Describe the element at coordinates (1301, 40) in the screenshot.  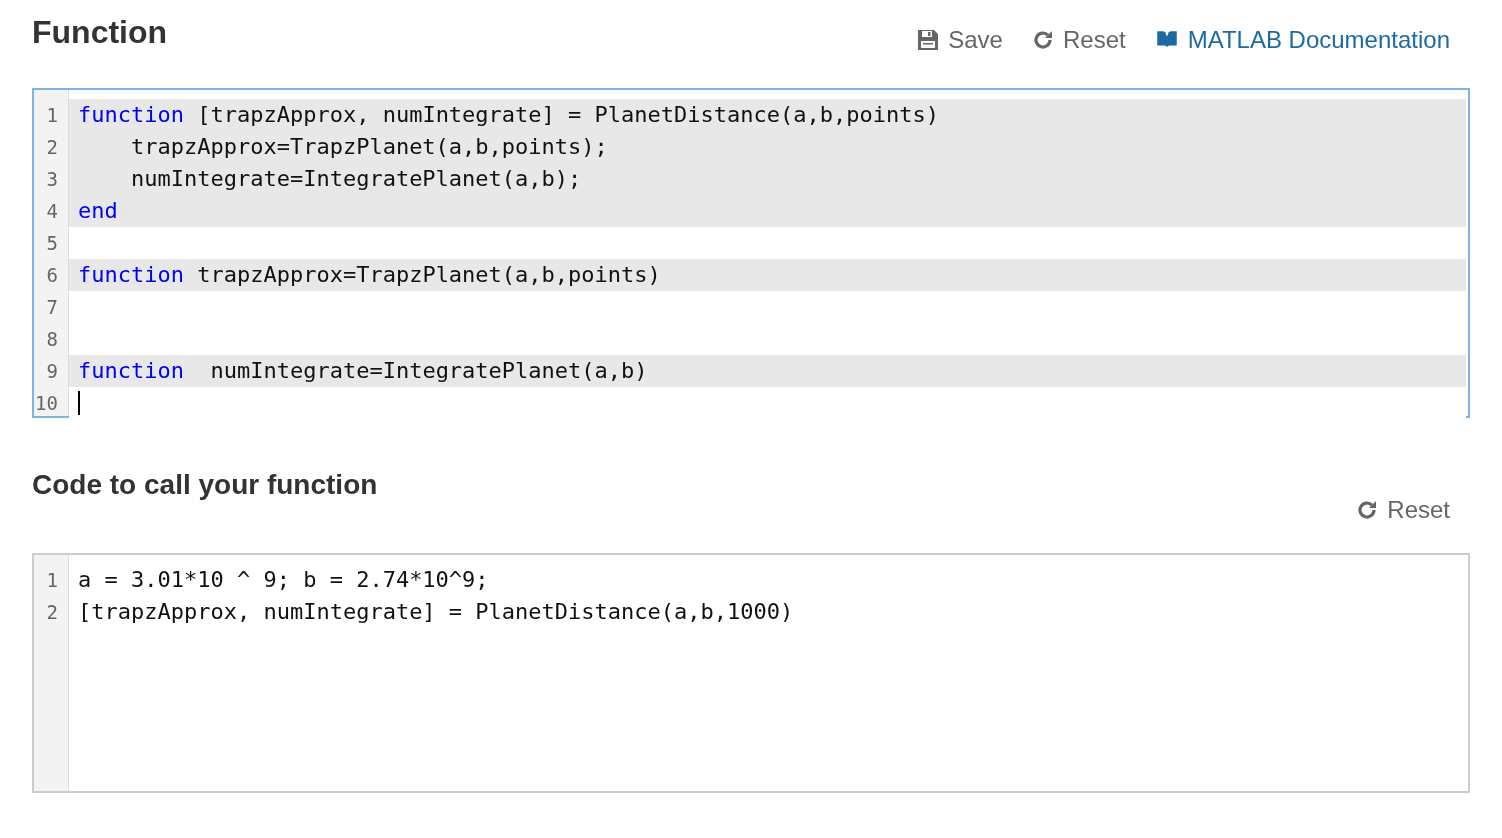
I see `documentation-link: MATLAB Documentation` at that location.